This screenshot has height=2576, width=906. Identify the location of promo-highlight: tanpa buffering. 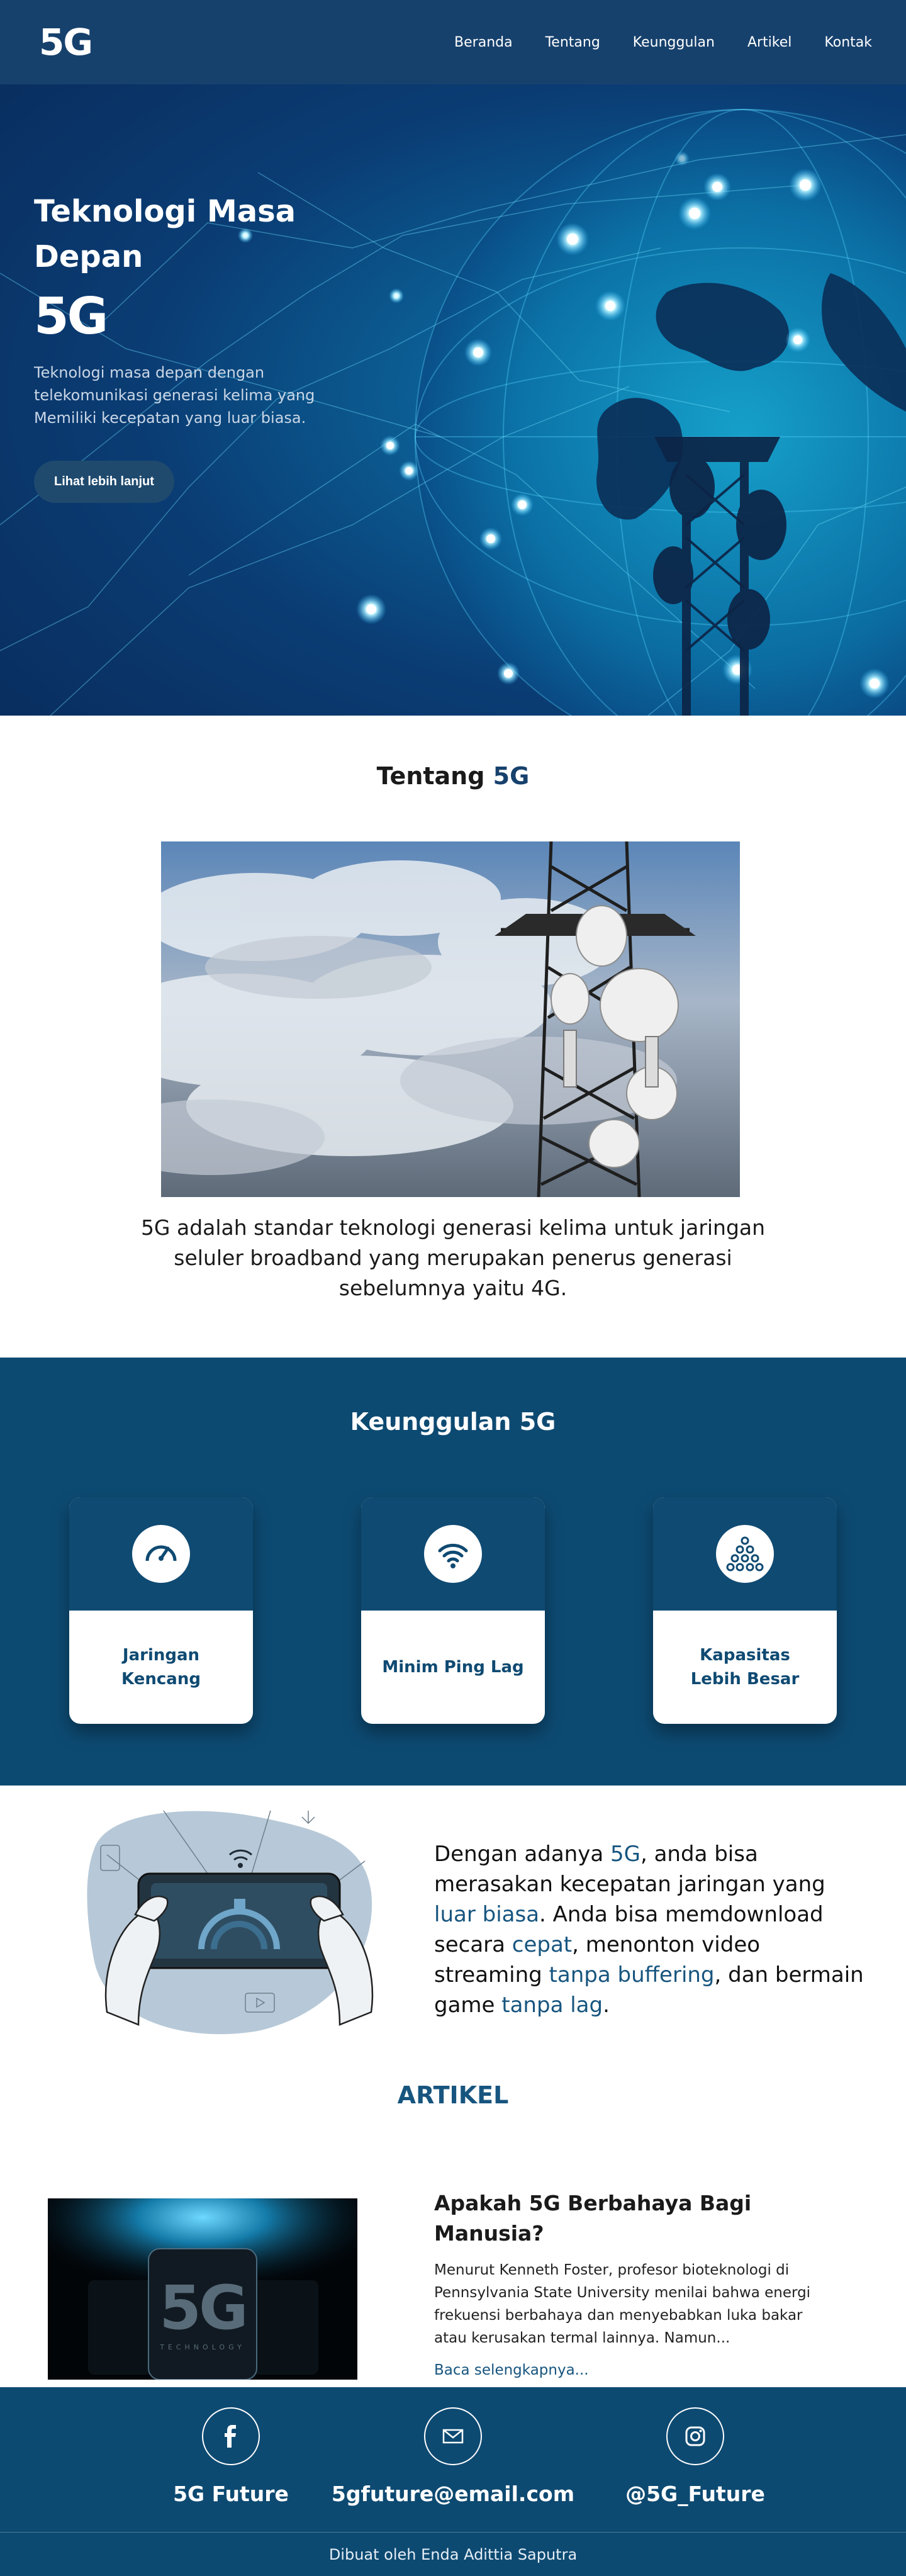
(632, 1975).